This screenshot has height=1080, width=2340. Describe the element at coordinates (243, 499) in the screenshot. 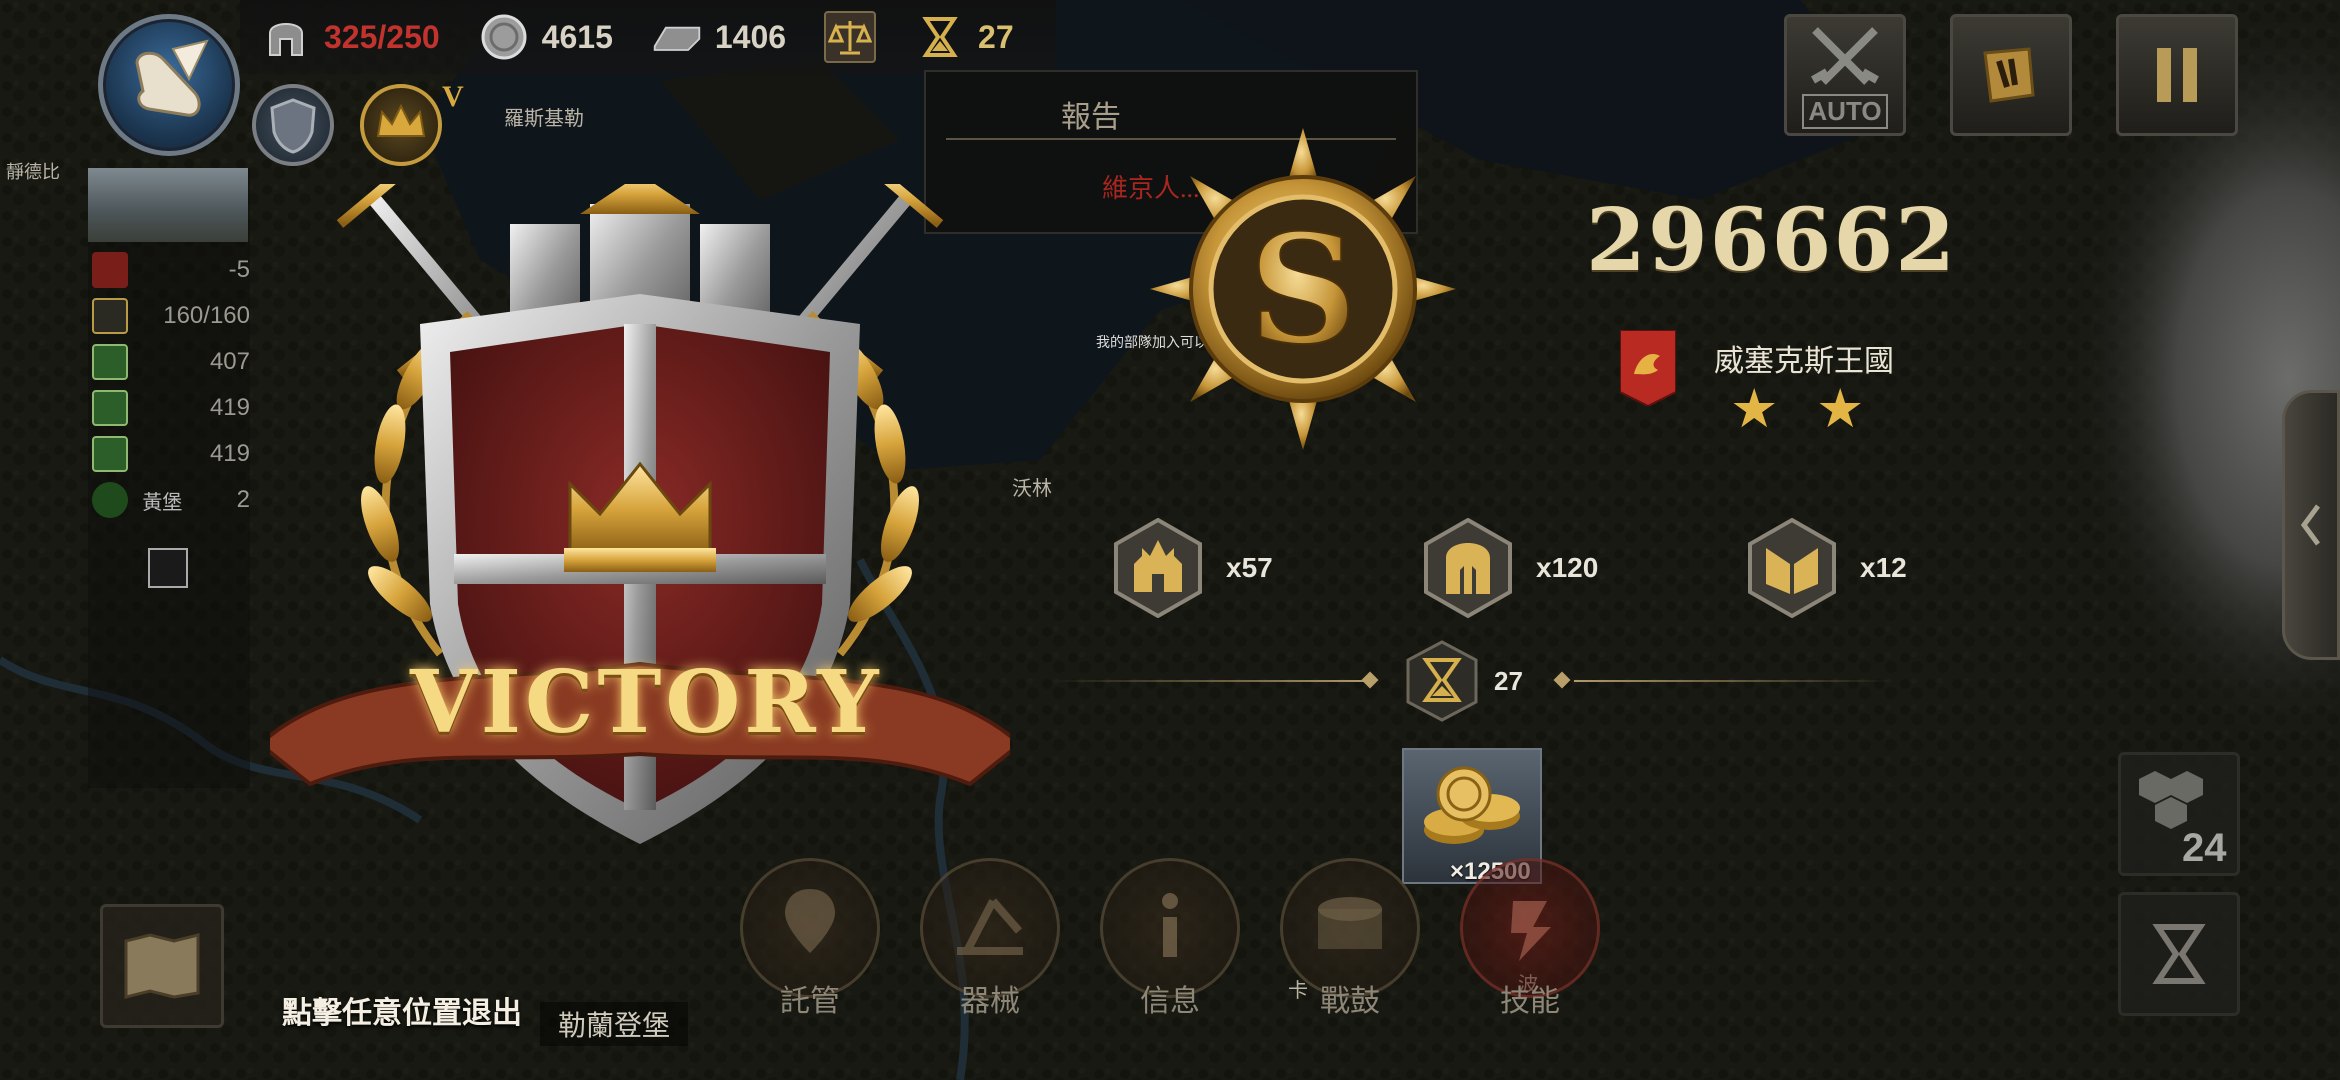

I see `stat-value: 2` at that location.